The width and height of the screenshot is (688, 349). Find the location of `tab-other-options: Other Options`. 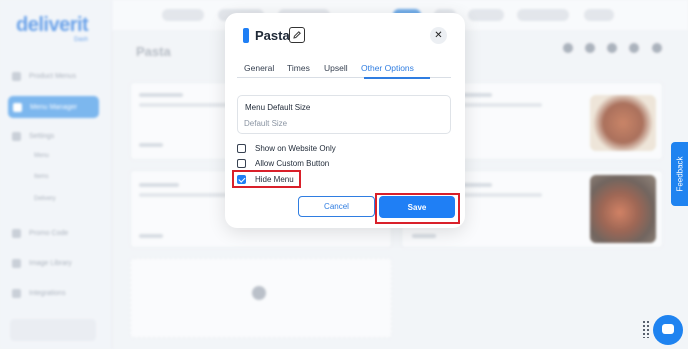

tab-other-options: Other Options is located at coordinates (387, 68).